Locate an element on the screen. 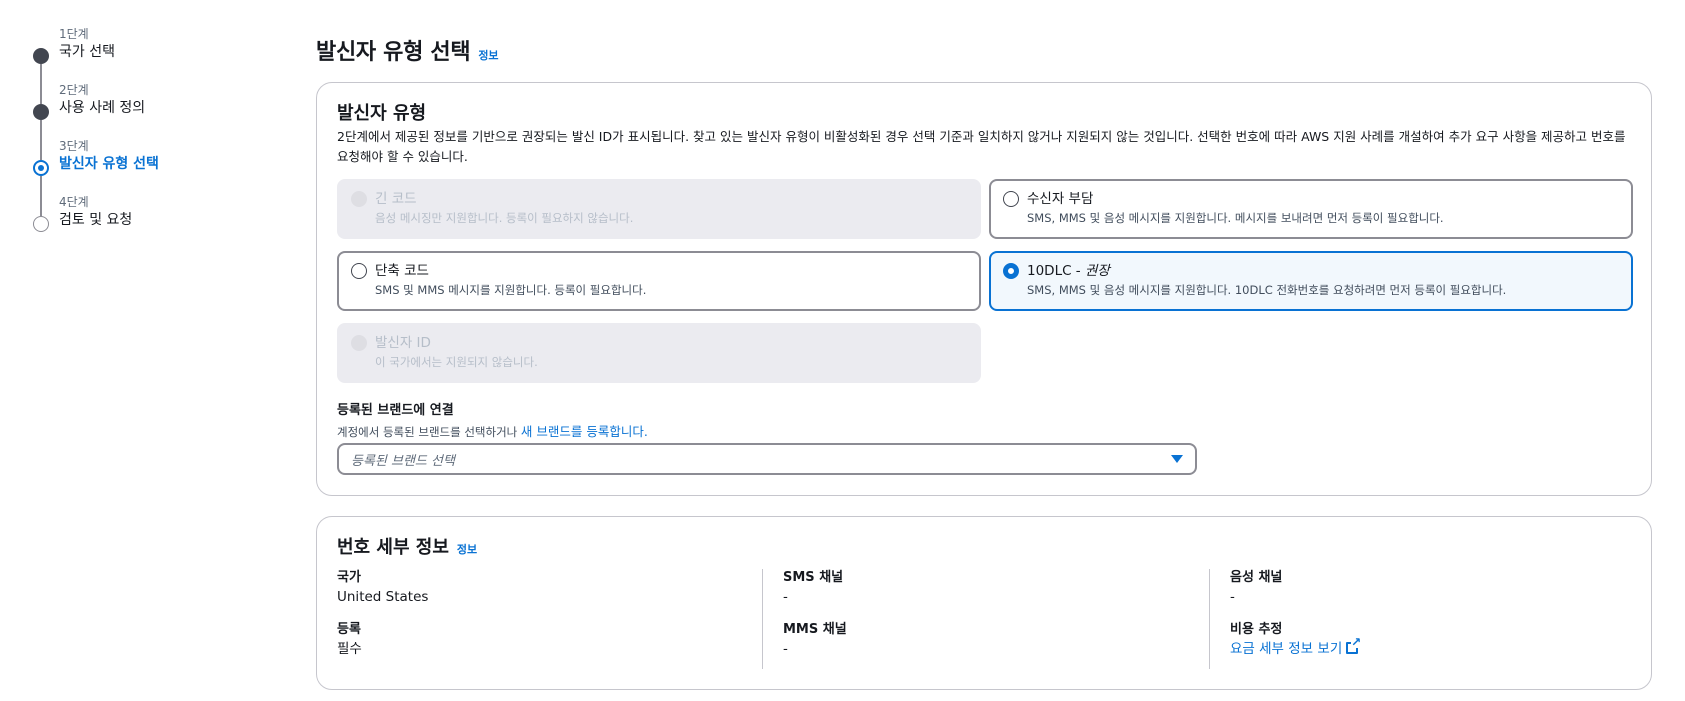 This screenshot has height=701, width=1685. step-3: 3단계 발신자 유형 선택 is located at coordinates (153, 166).